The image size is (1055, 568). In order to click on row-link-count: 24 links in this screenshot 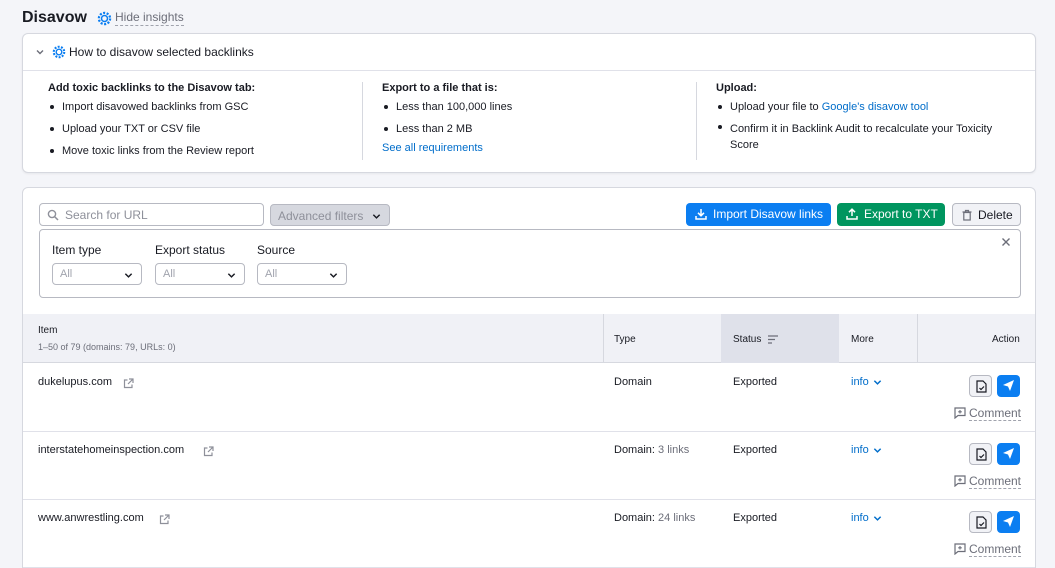, I will do `click(677, 518)`.